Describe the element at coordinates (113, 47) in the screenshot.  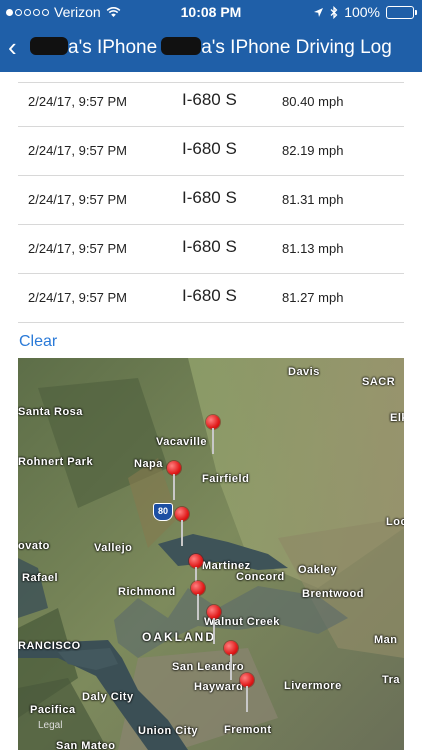
I see `title-part-1: a's IPhone` at that location.